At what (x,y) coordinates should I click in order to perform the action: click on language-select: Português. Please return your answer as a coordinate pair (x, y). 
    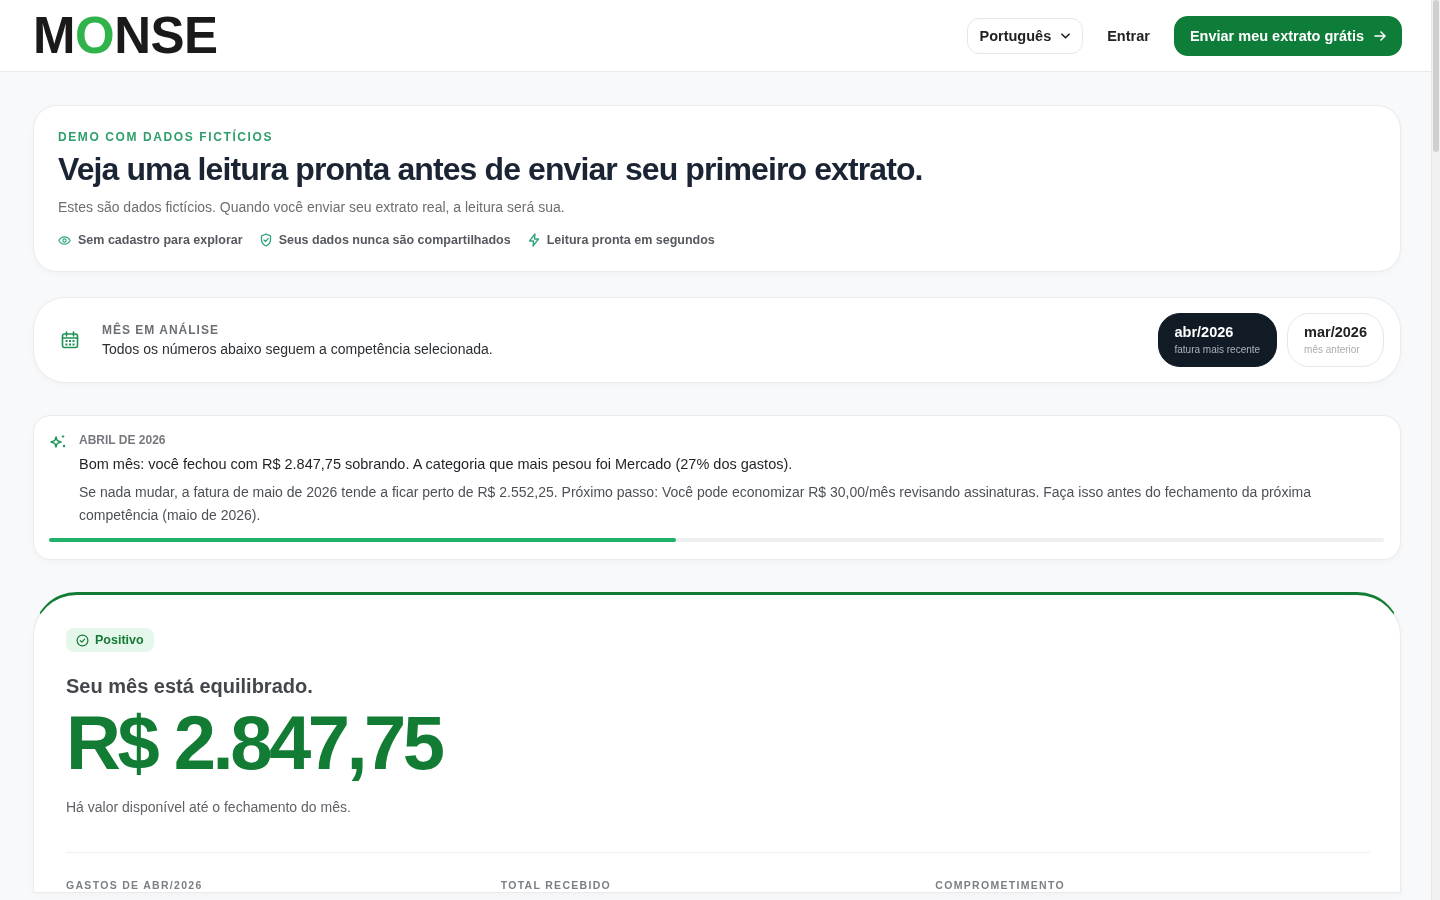
    Looking at the image, I should click on (1025, 35).